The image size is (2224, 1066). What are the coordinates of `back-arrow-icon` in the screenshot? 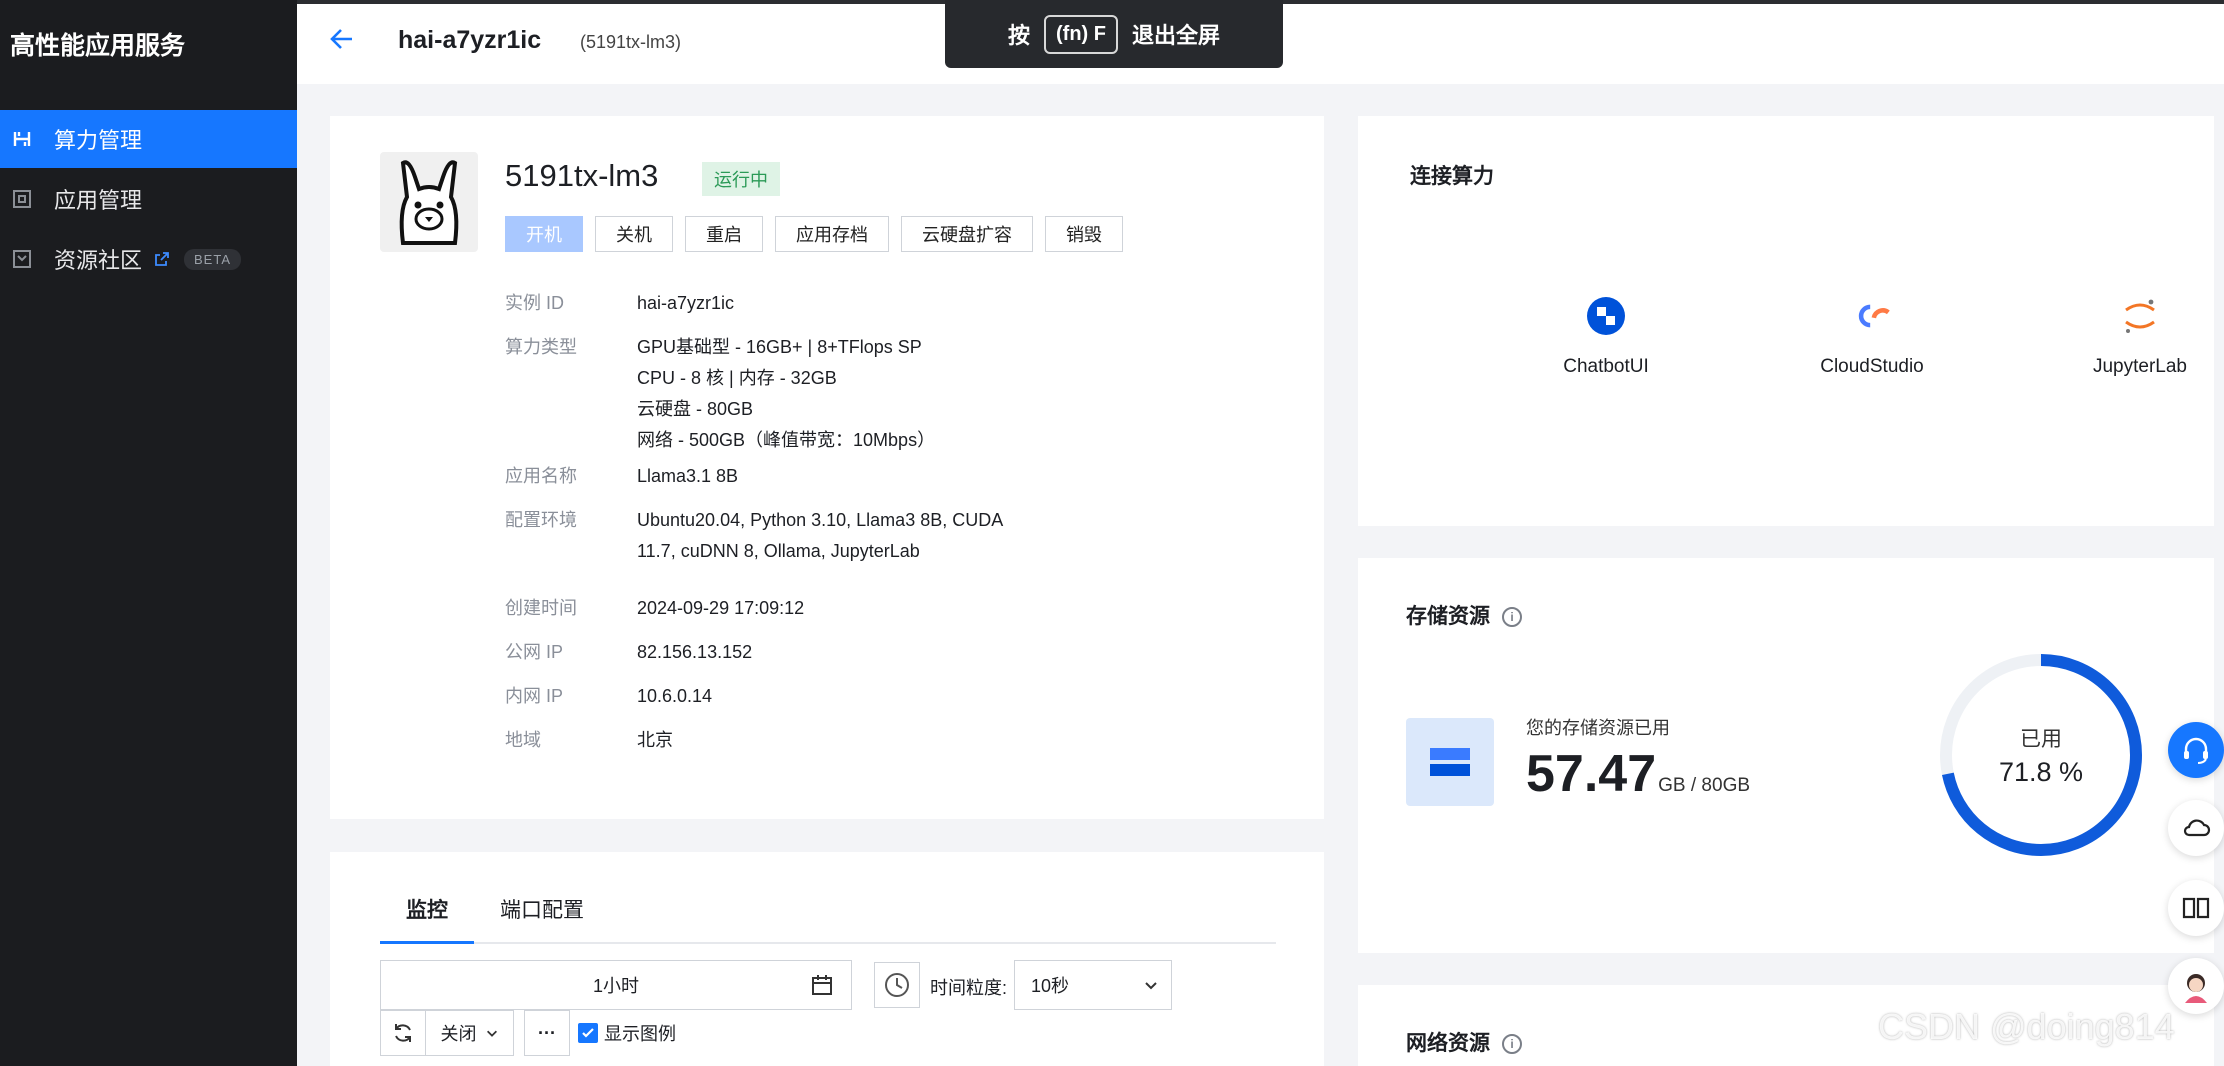 It's located at (342, 41).